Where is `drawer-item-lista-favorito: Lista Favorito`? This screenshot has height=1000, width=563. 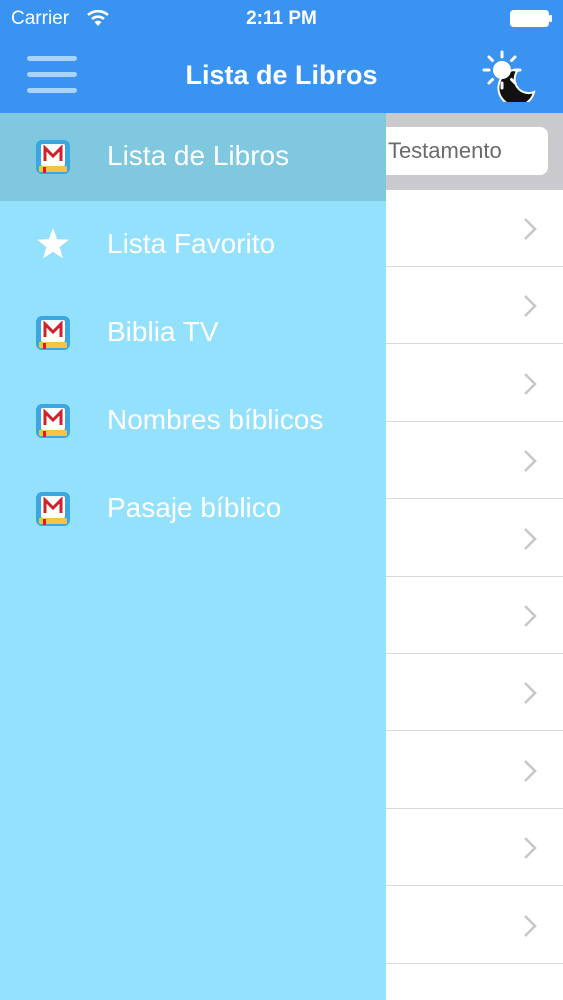
drawer-item-lista-favorito: Lista Favorito is located at coordinates (193, 245).